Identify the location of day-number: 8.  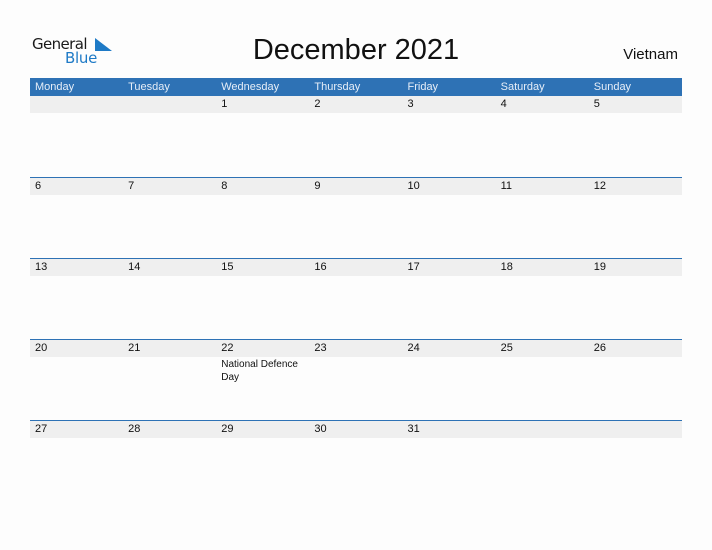
(224, 186).